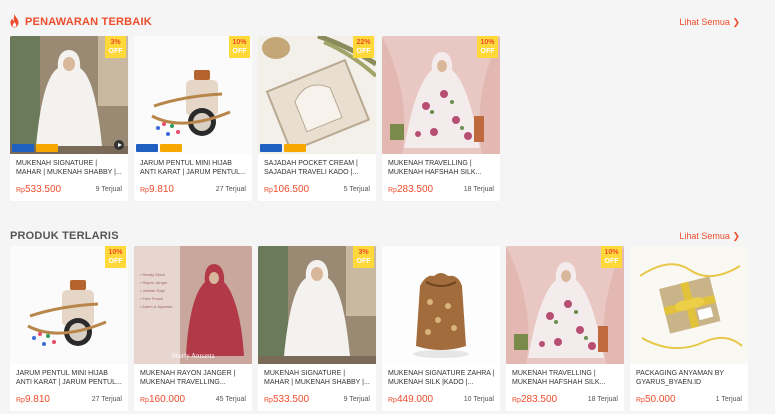 The width and height of the screenshot is (775, 414). I want to click on sold-count: 5 Terjual, so click(356, 189).